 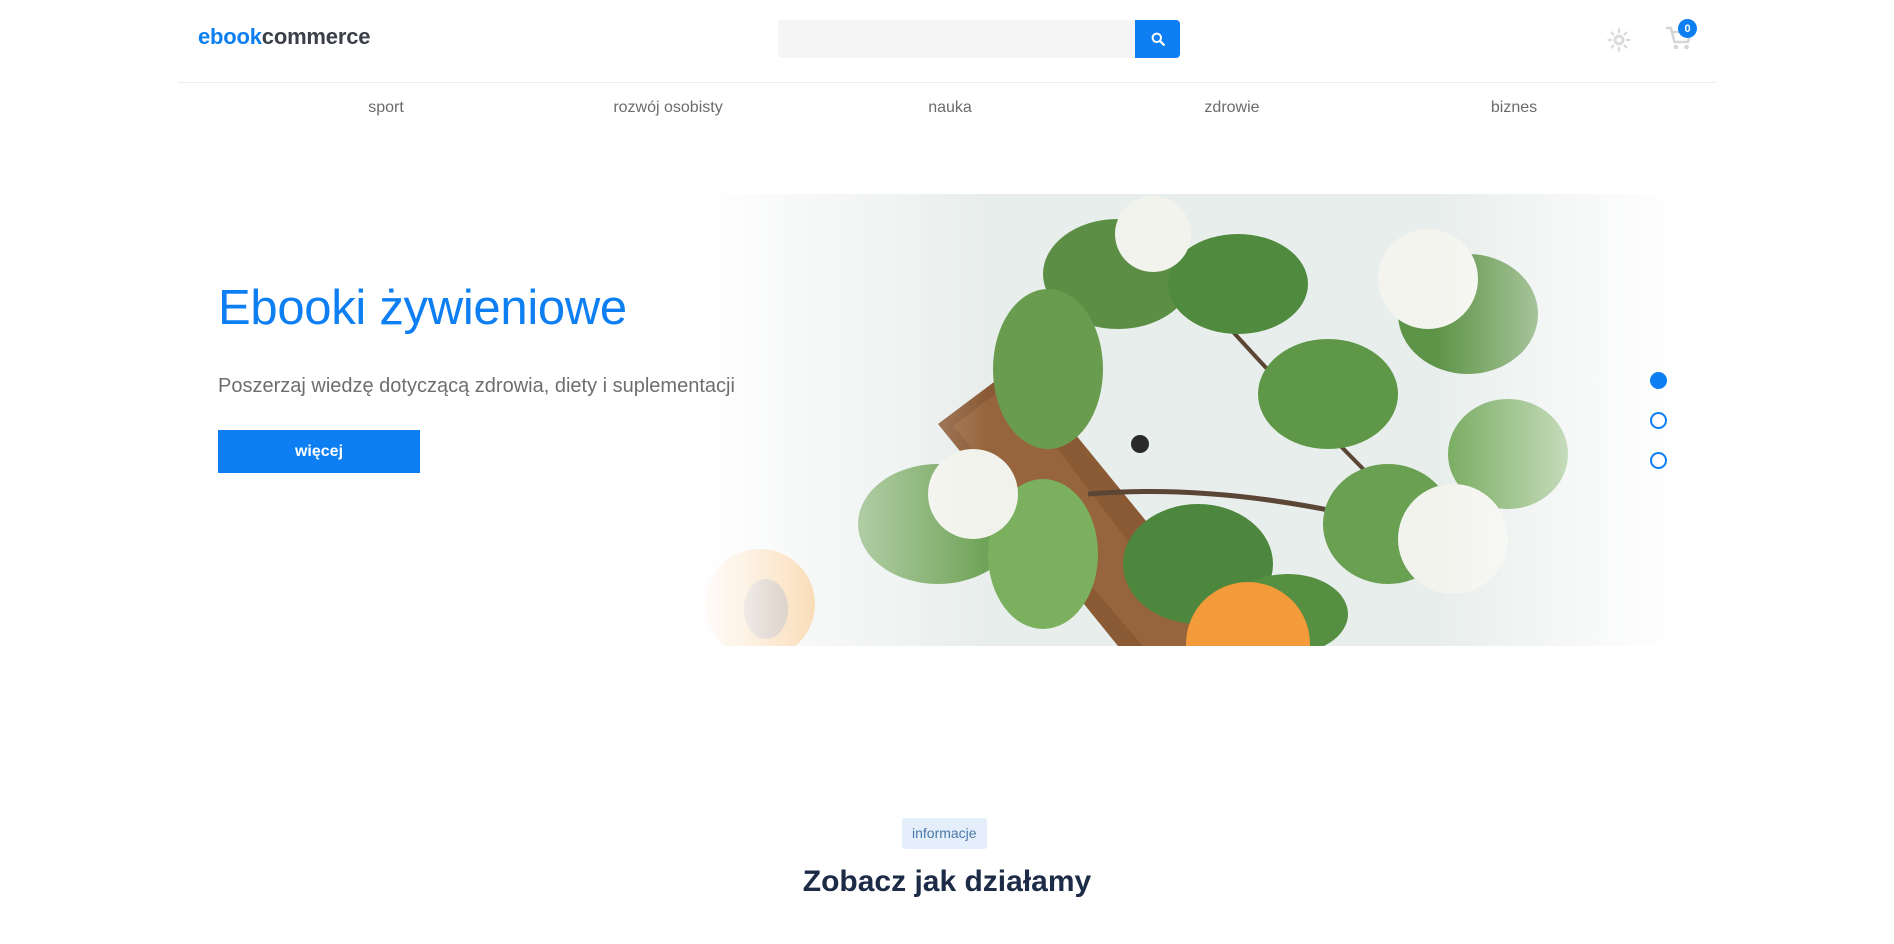 I want to click on search-icon, so click(x=1158, y=39).